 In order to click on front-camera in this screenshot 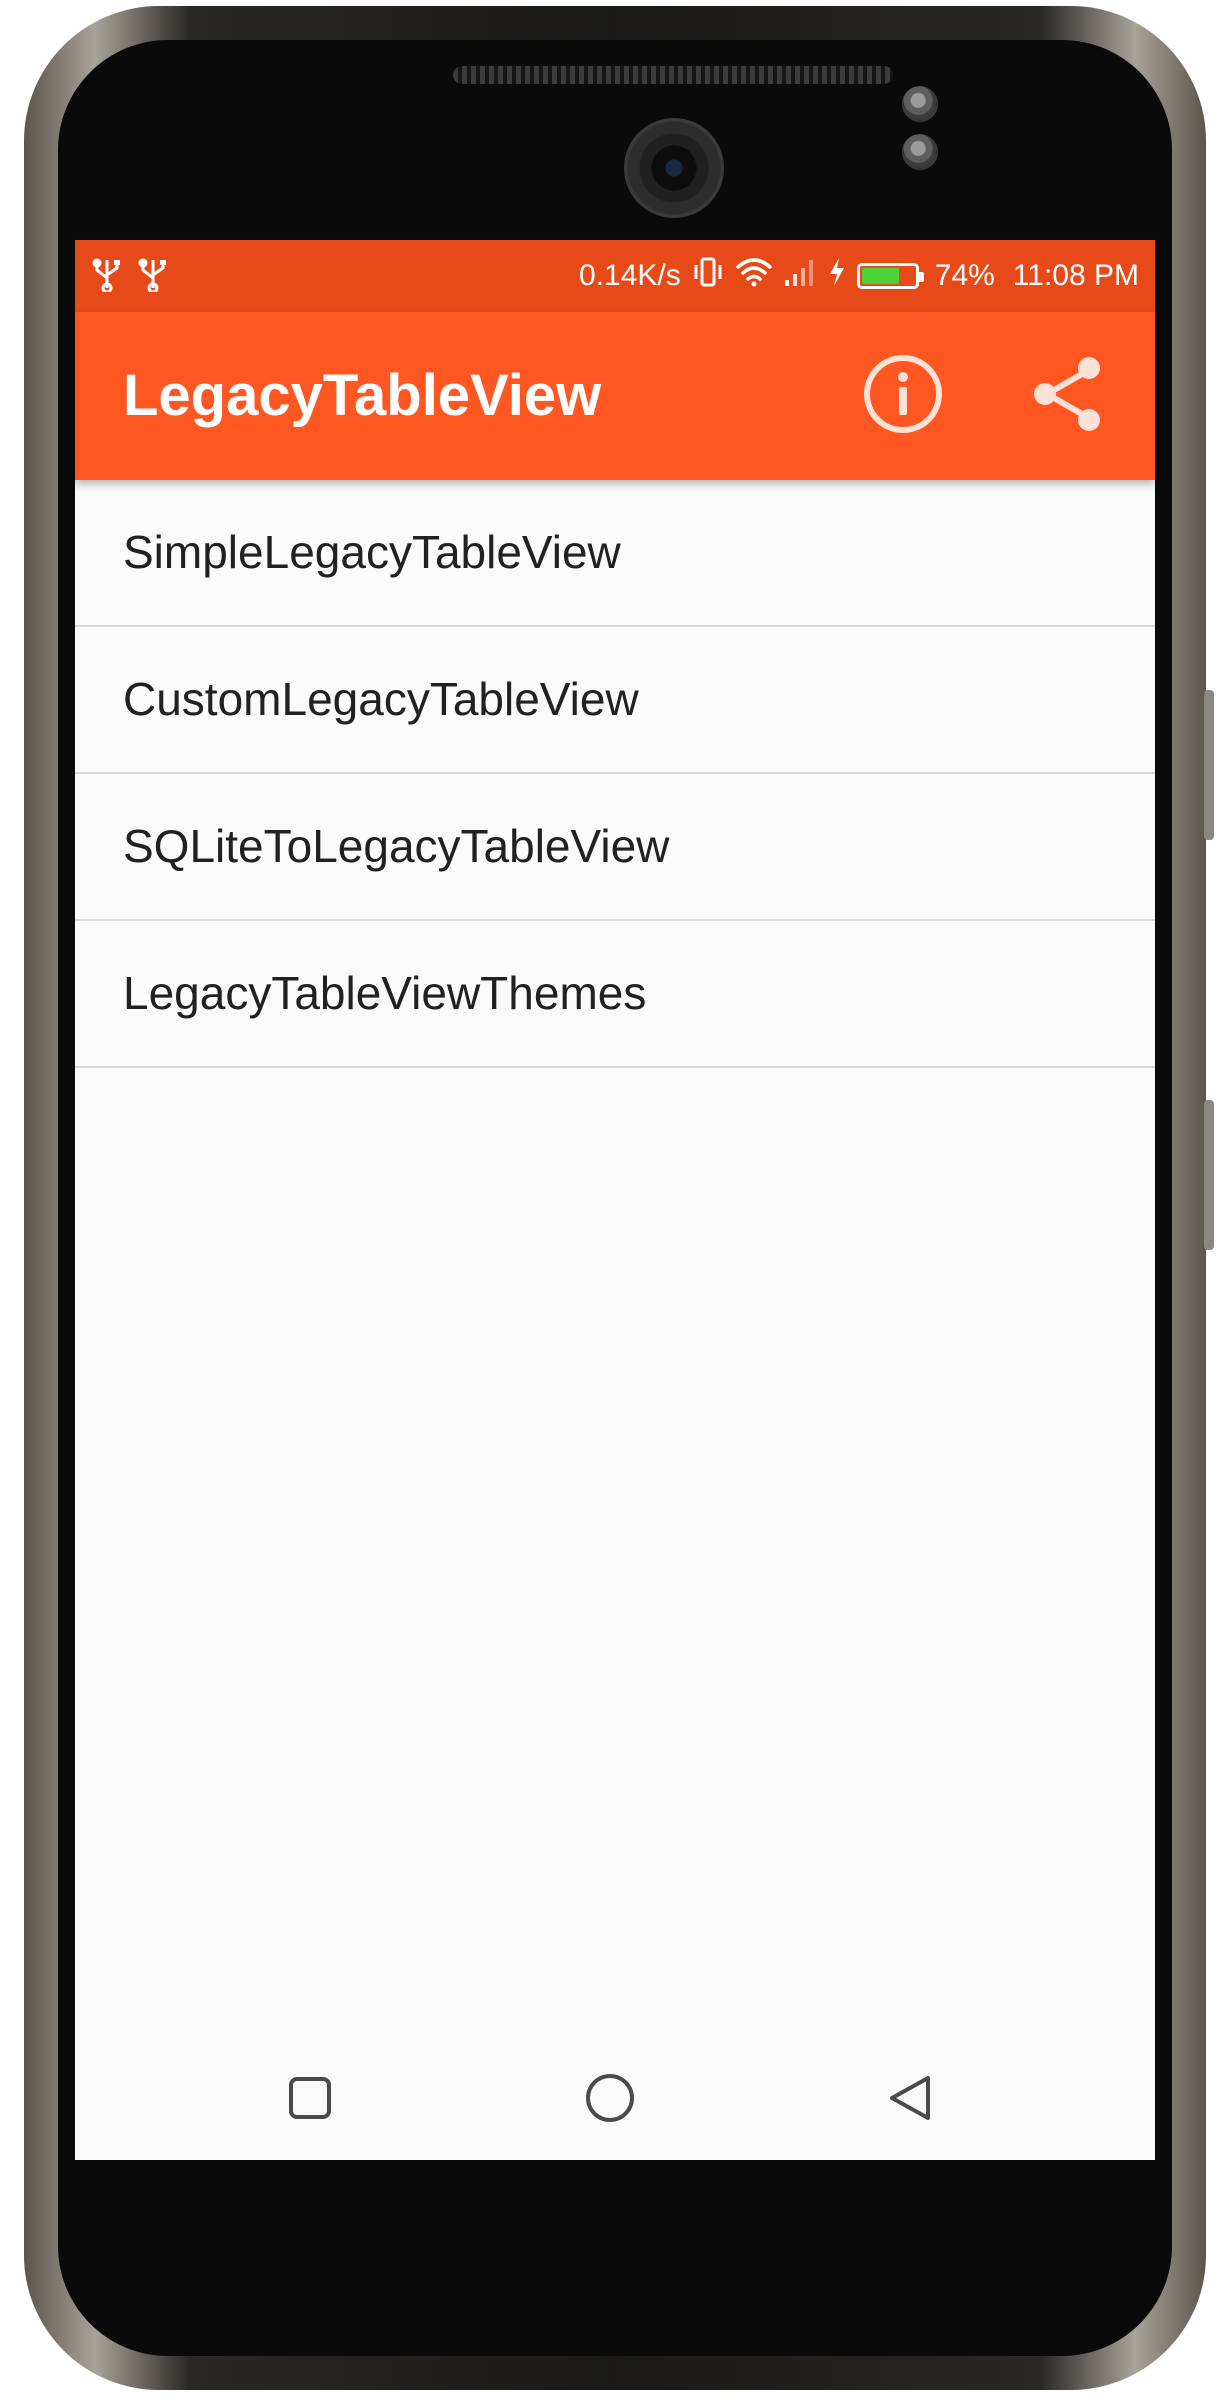, I will do `click(674, 168)`.